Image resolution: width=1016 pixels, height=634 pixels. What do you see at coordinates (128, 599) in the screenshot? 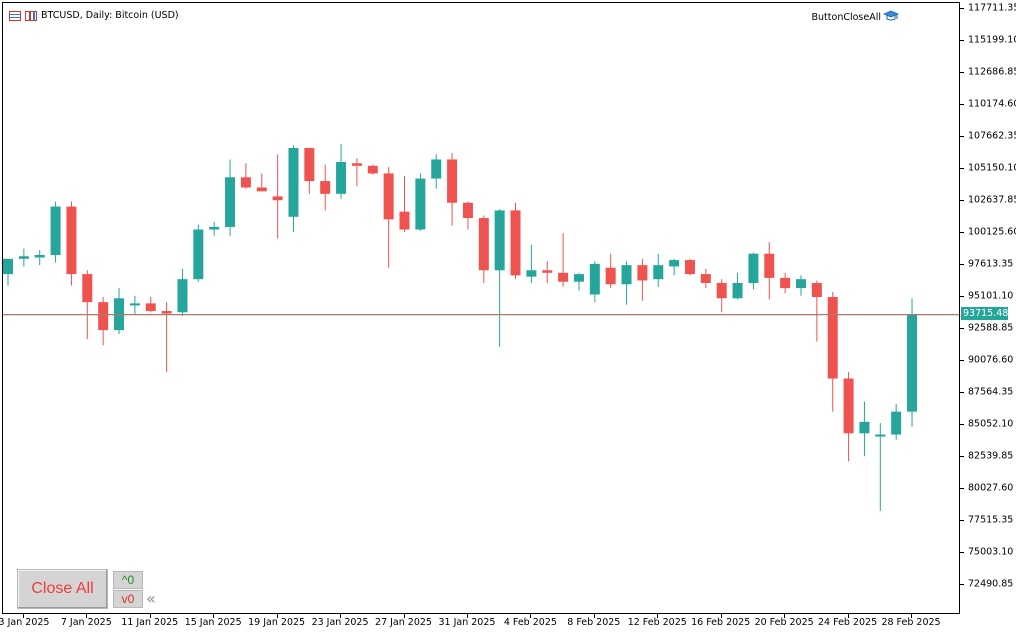
I see `sell-count-button: v0` at bounding box center [128, 599].